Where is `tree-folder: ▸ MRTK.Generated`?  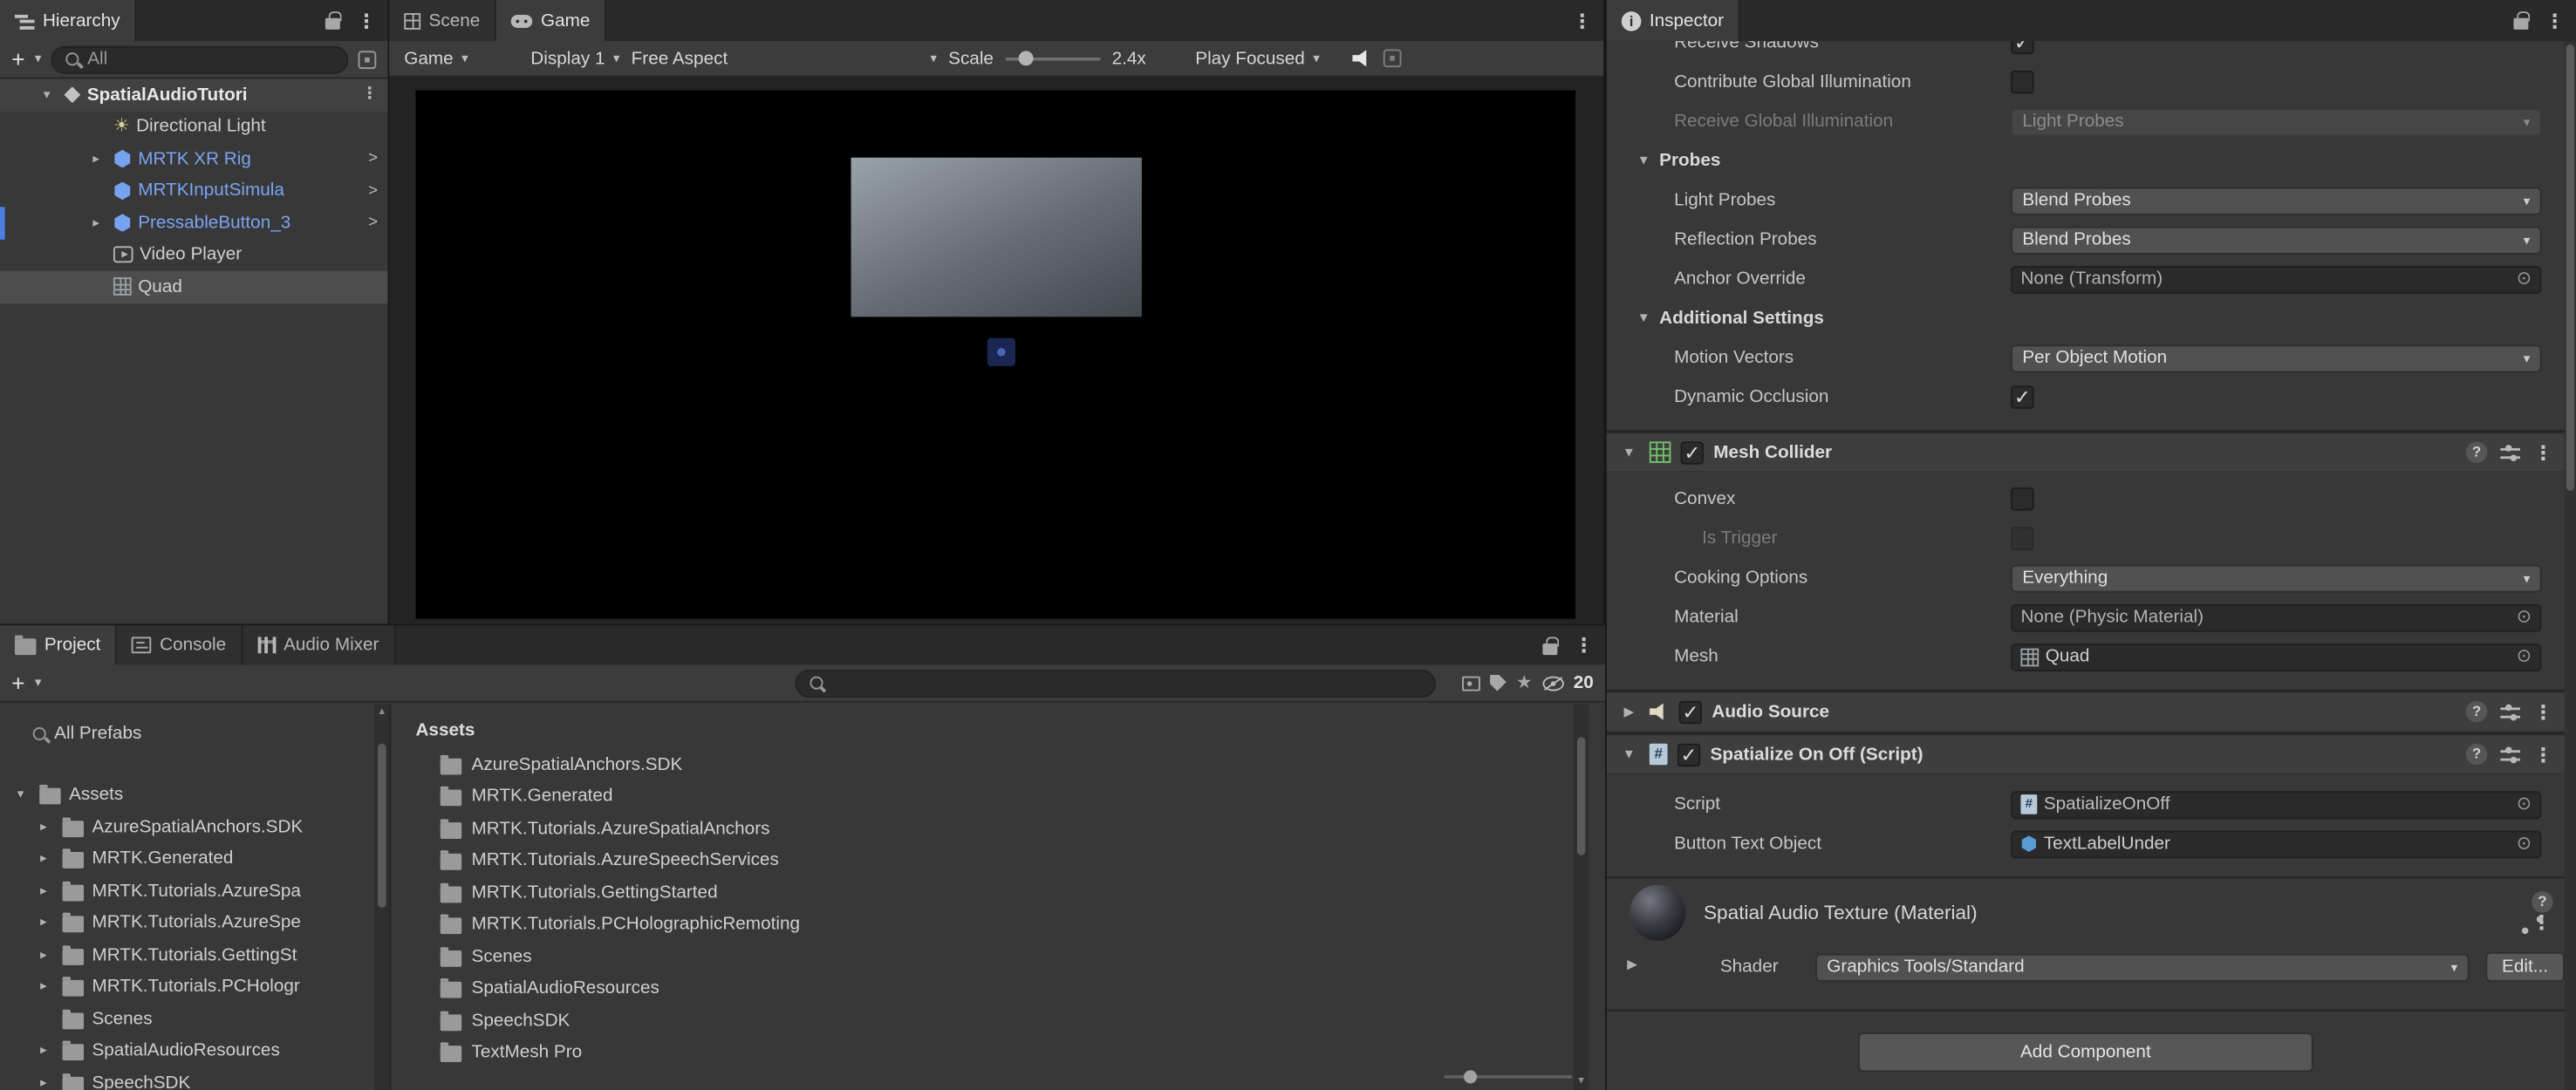
tree-folder: ▸ MRTK.Generated is located at coordinates (194, 859).